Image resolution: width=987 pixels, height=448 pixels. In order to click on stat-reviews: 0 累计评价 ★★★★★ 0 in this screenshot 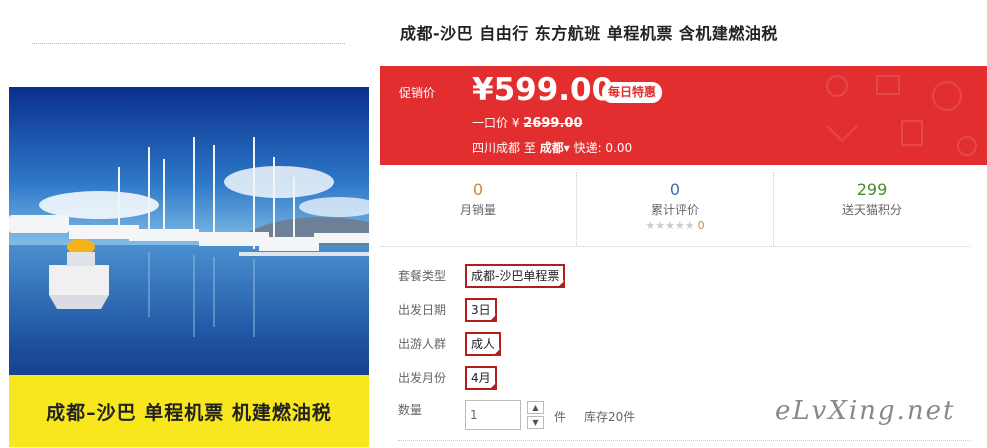, I will do `click(674, 209)`.